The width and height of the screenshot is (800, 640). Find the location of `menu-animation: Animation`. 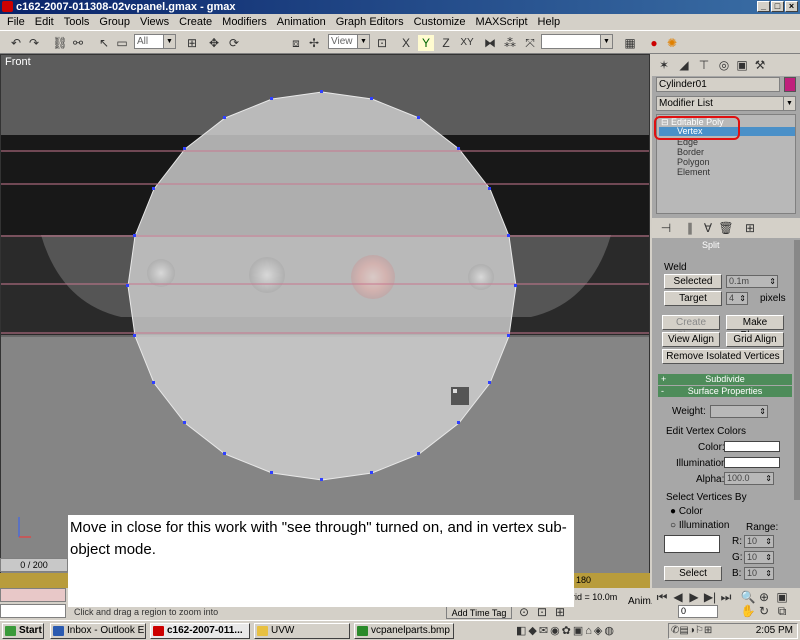

menu-animation: Animation is located at coordinates (301, 22).